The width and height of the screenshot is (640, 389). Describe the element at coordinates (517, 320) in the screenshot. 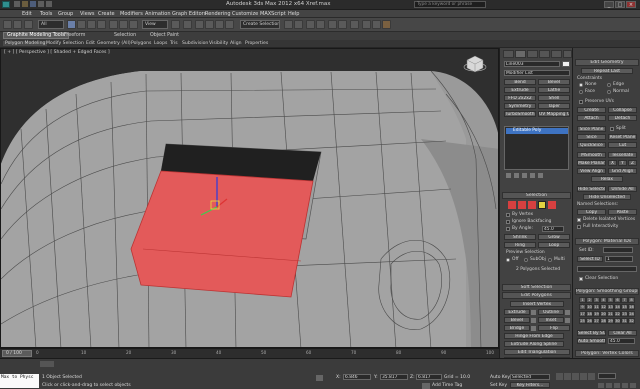

I see `bevel-poly-button: Bevel` at that location.